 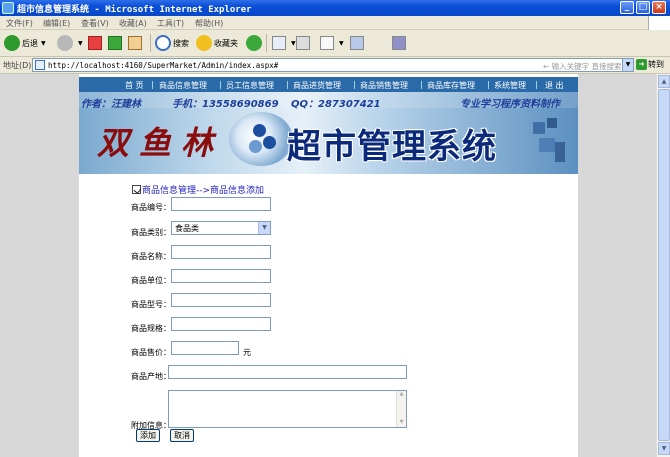 I want to click on research-button, so click(x=400, y=43).